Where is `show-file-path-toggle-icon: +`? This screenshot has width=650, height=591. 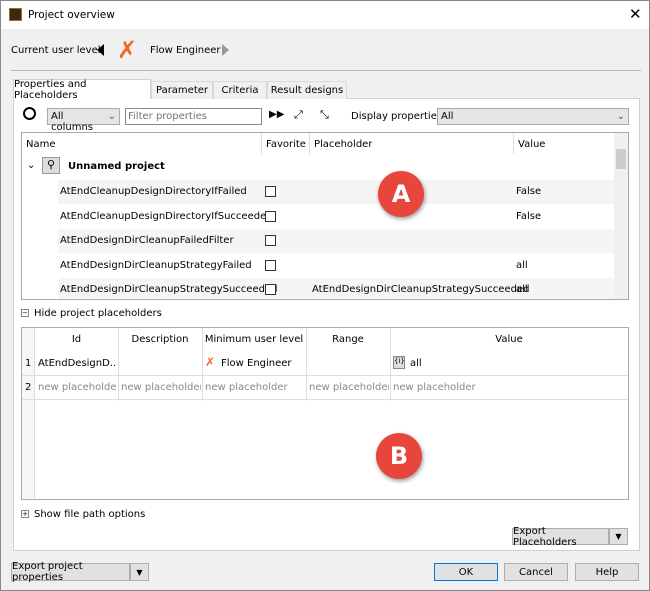
show-file-path-toggle-icon: + is located at coordinates (25, 514).